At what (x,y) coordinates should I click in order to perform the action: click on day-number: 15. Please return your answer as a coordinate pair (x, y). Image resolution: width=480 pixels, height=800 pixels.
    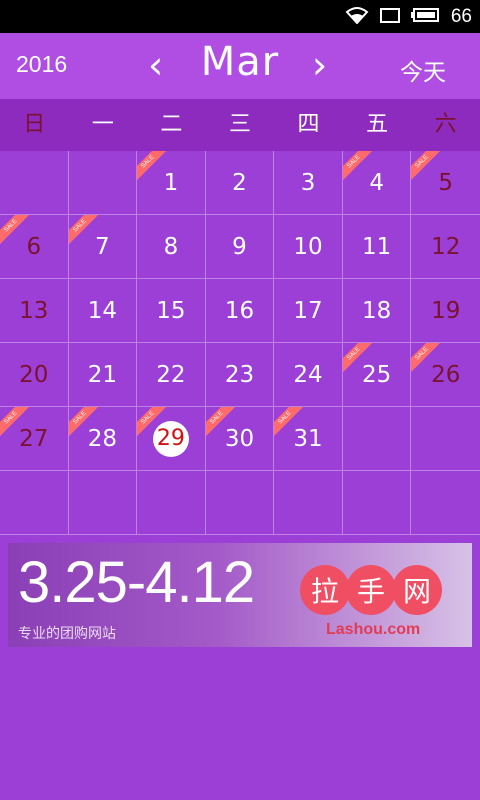
    Looking at the image, I should click on (171, 310).